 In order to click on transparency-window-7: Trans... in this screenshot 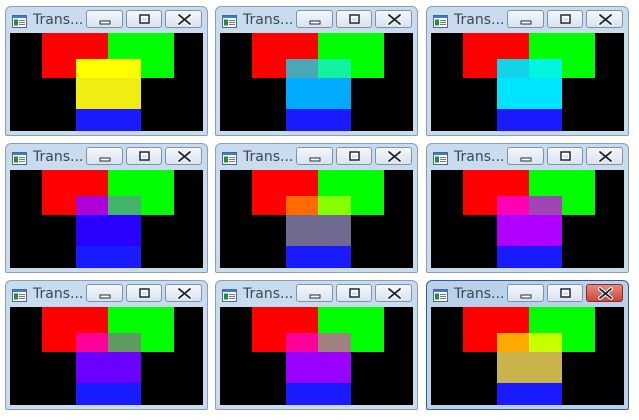, I will do `click(106, 345)`.